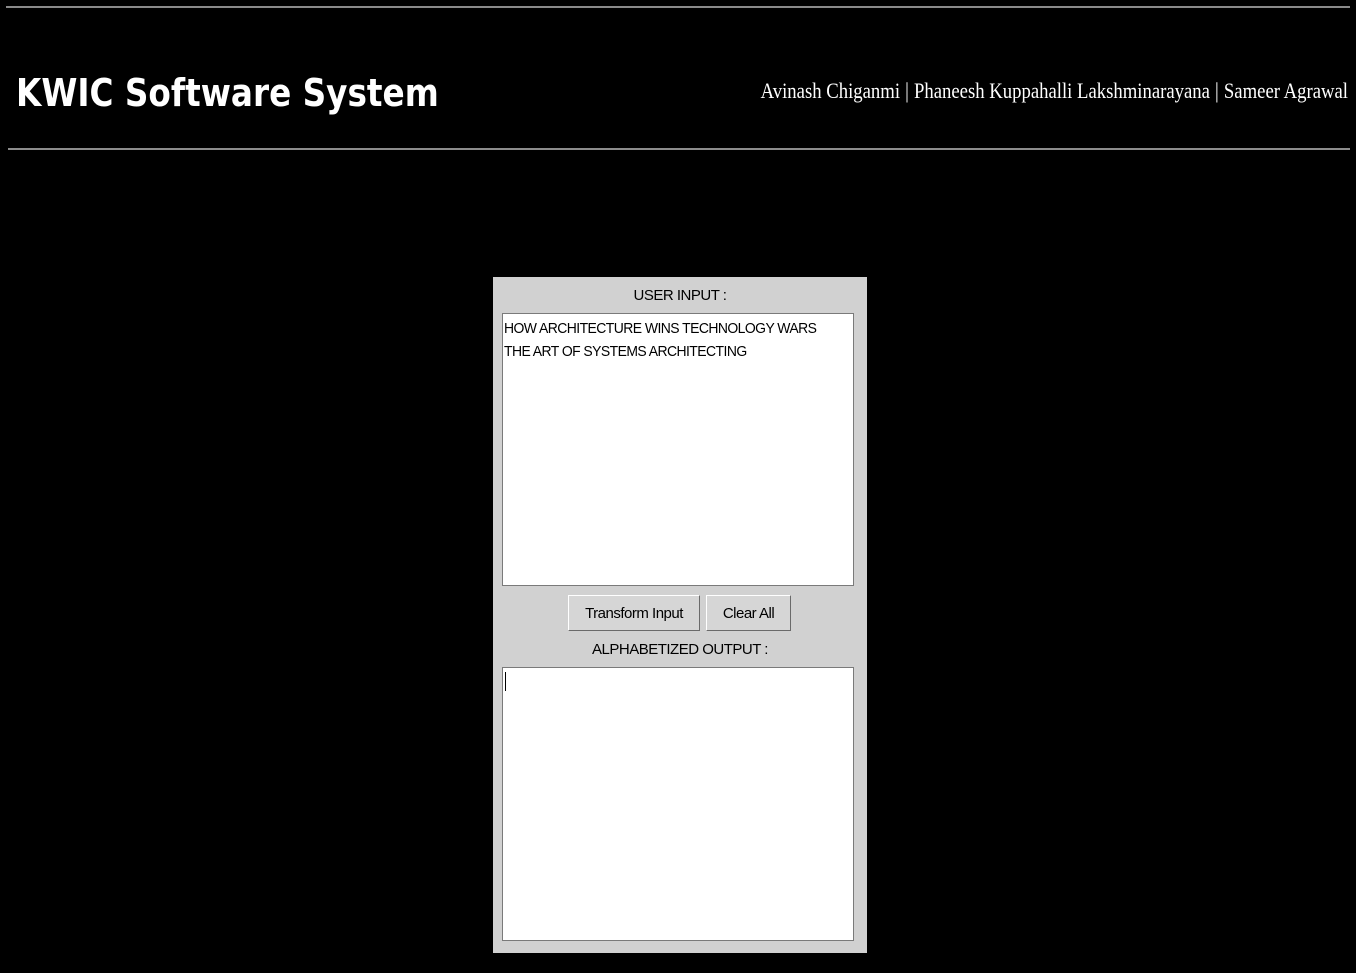  Describe the element at coordinates (505, 681) in the screenshot. I see `text-cursor` at that location.